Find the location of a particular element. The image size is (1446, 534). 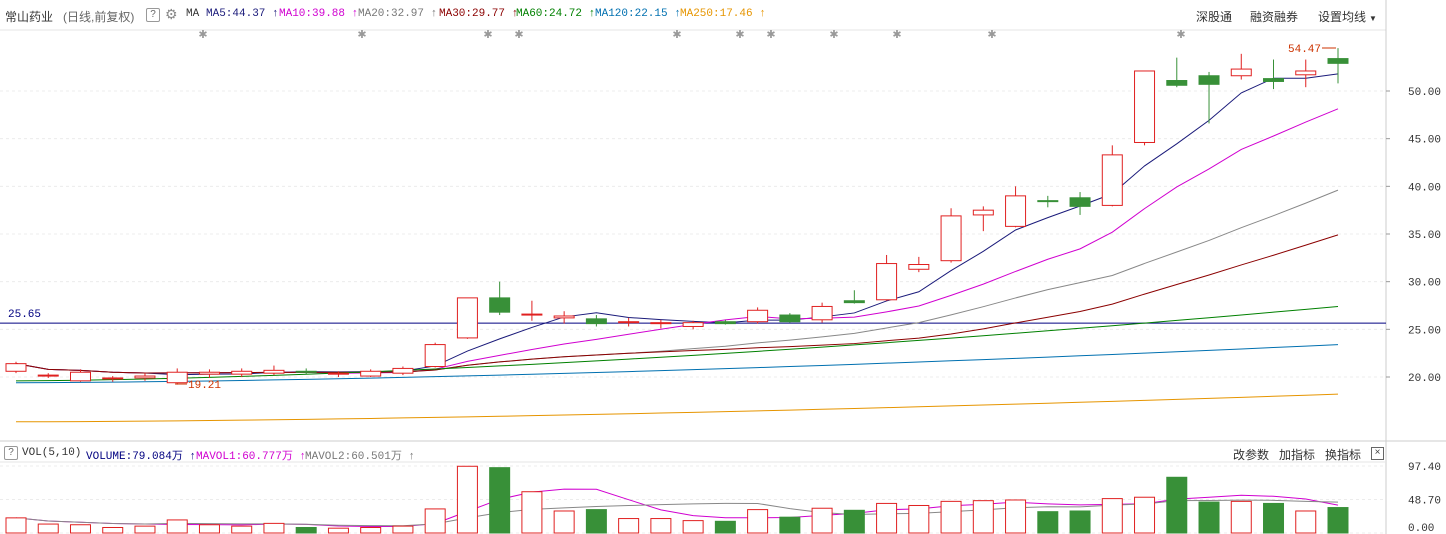

max-price-label: 54.47 is located at coordinates (1304, 50).